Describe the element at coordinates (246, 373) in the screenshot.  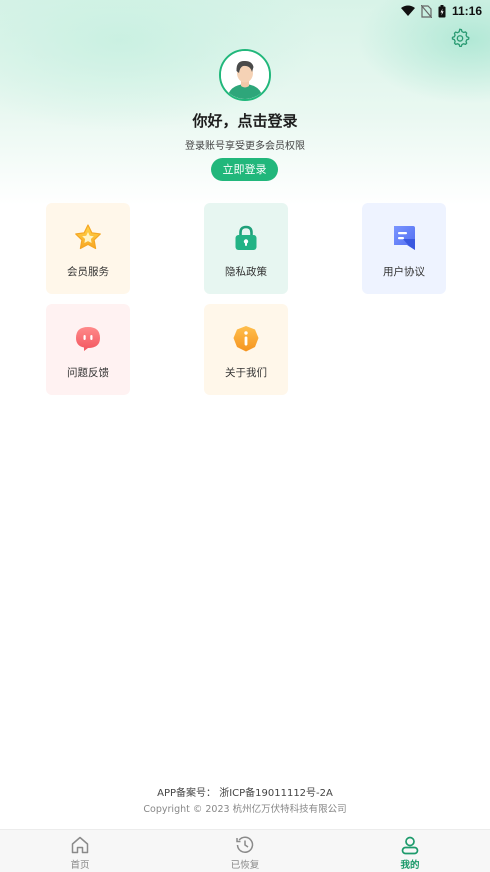
I see `menu-item-label: 关于我们` at that location.